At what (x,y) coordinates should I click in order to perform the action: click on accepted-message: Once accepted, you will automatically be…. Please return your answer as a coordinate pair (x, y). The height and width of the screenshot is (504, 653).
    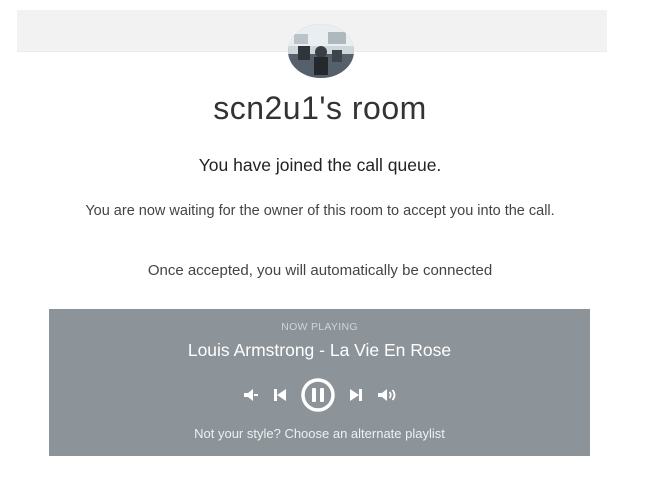
    Looking at the image, I should click on (320, 270).